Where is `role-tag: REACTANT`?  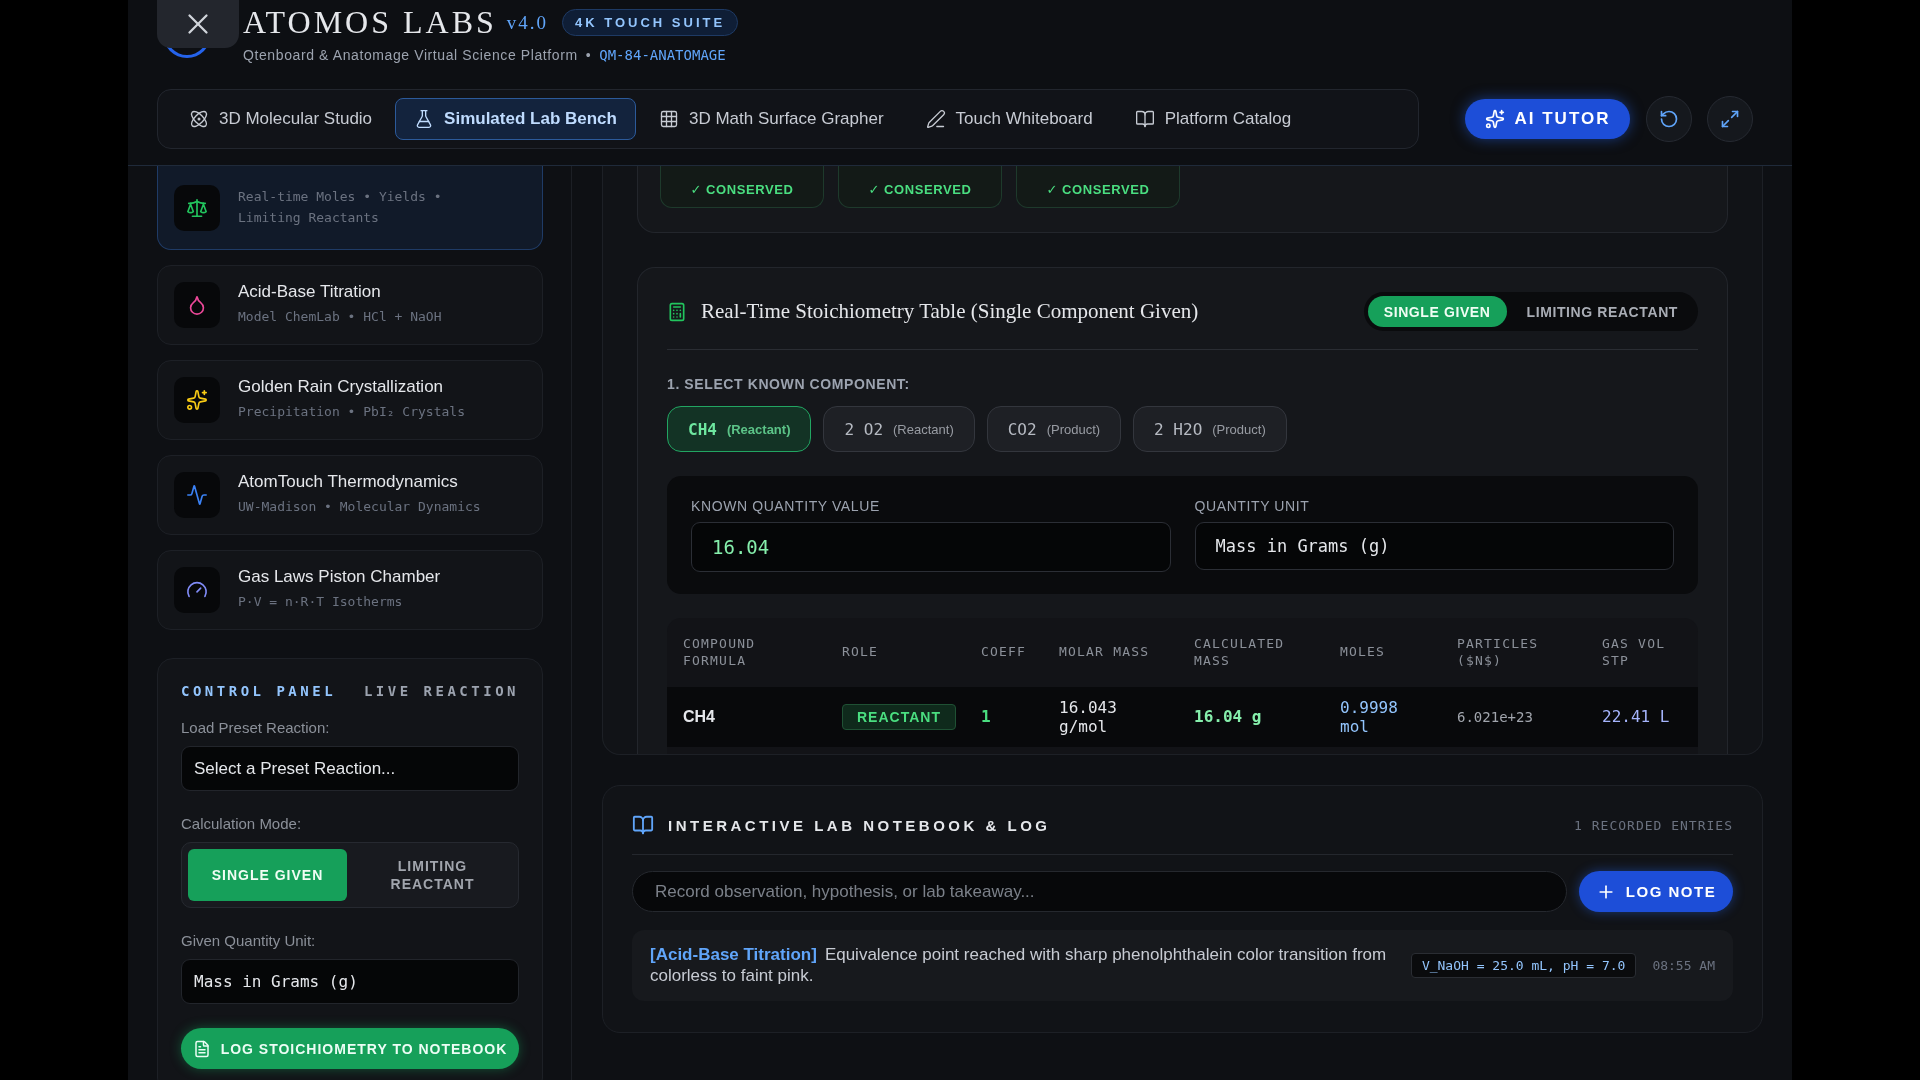
role-tag: REACTANT is located at coordinates (899, 717).